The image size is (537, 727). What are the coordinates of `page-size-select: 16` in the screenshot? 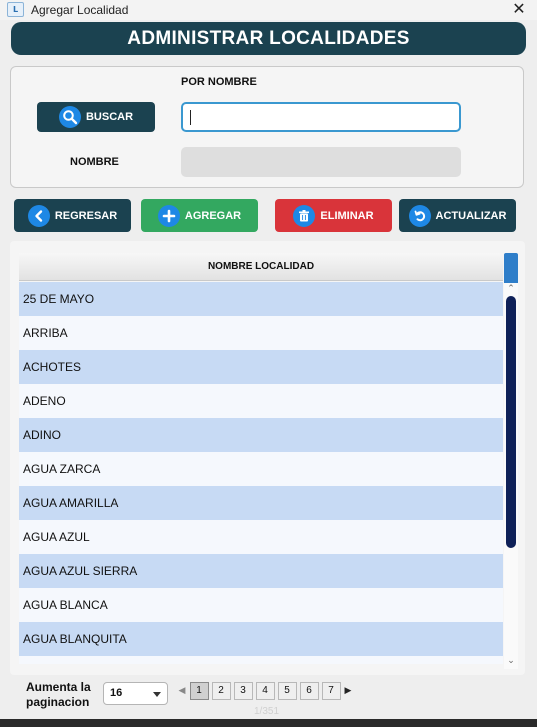 It's located at (135, 693).